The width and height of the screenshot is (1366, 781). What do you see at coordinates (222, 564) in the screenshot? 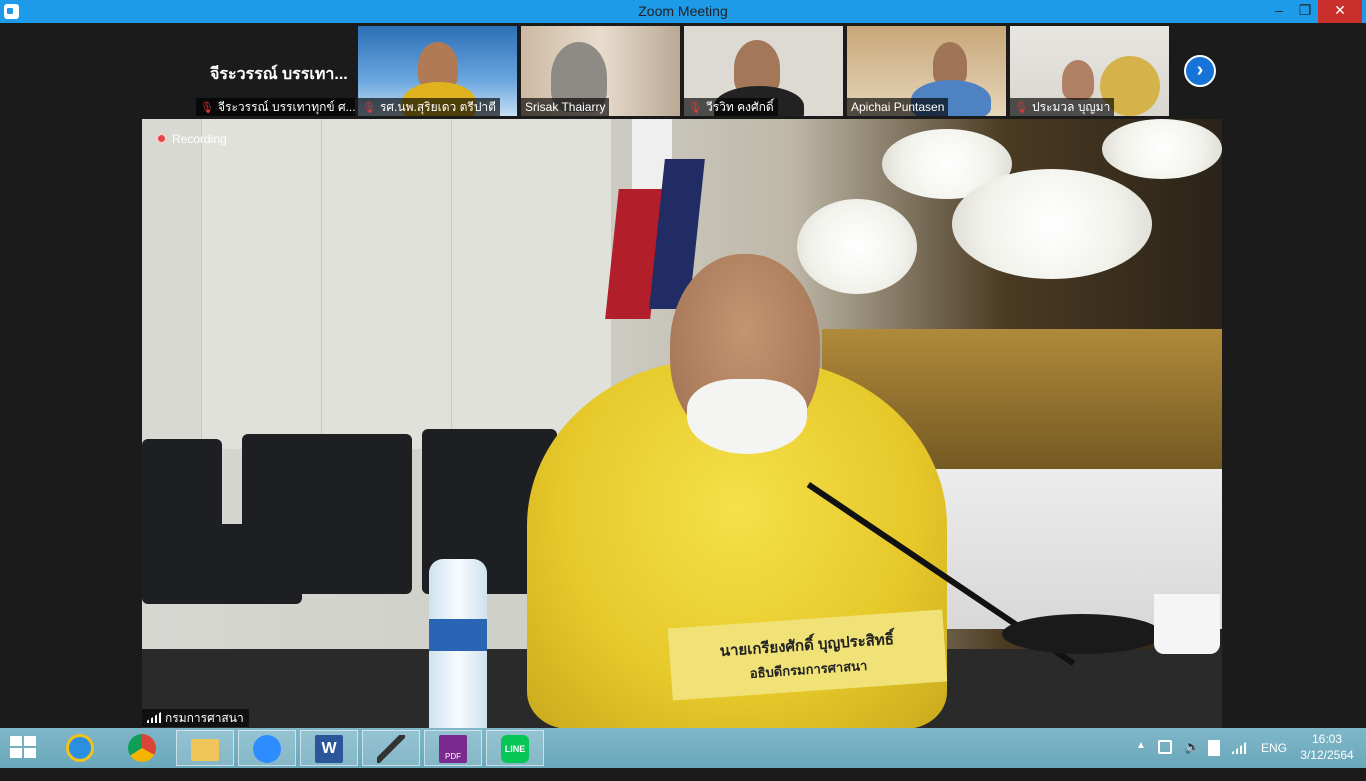
I see `chair` at bounding box center [222, 564].